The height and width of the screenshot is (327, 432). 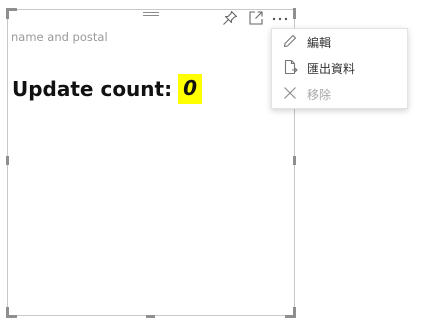 What do you see at coordinates (331, 69) in the screenshot?
I see `menu-item-label: 匯出資料` at bounding box center [331, 69].